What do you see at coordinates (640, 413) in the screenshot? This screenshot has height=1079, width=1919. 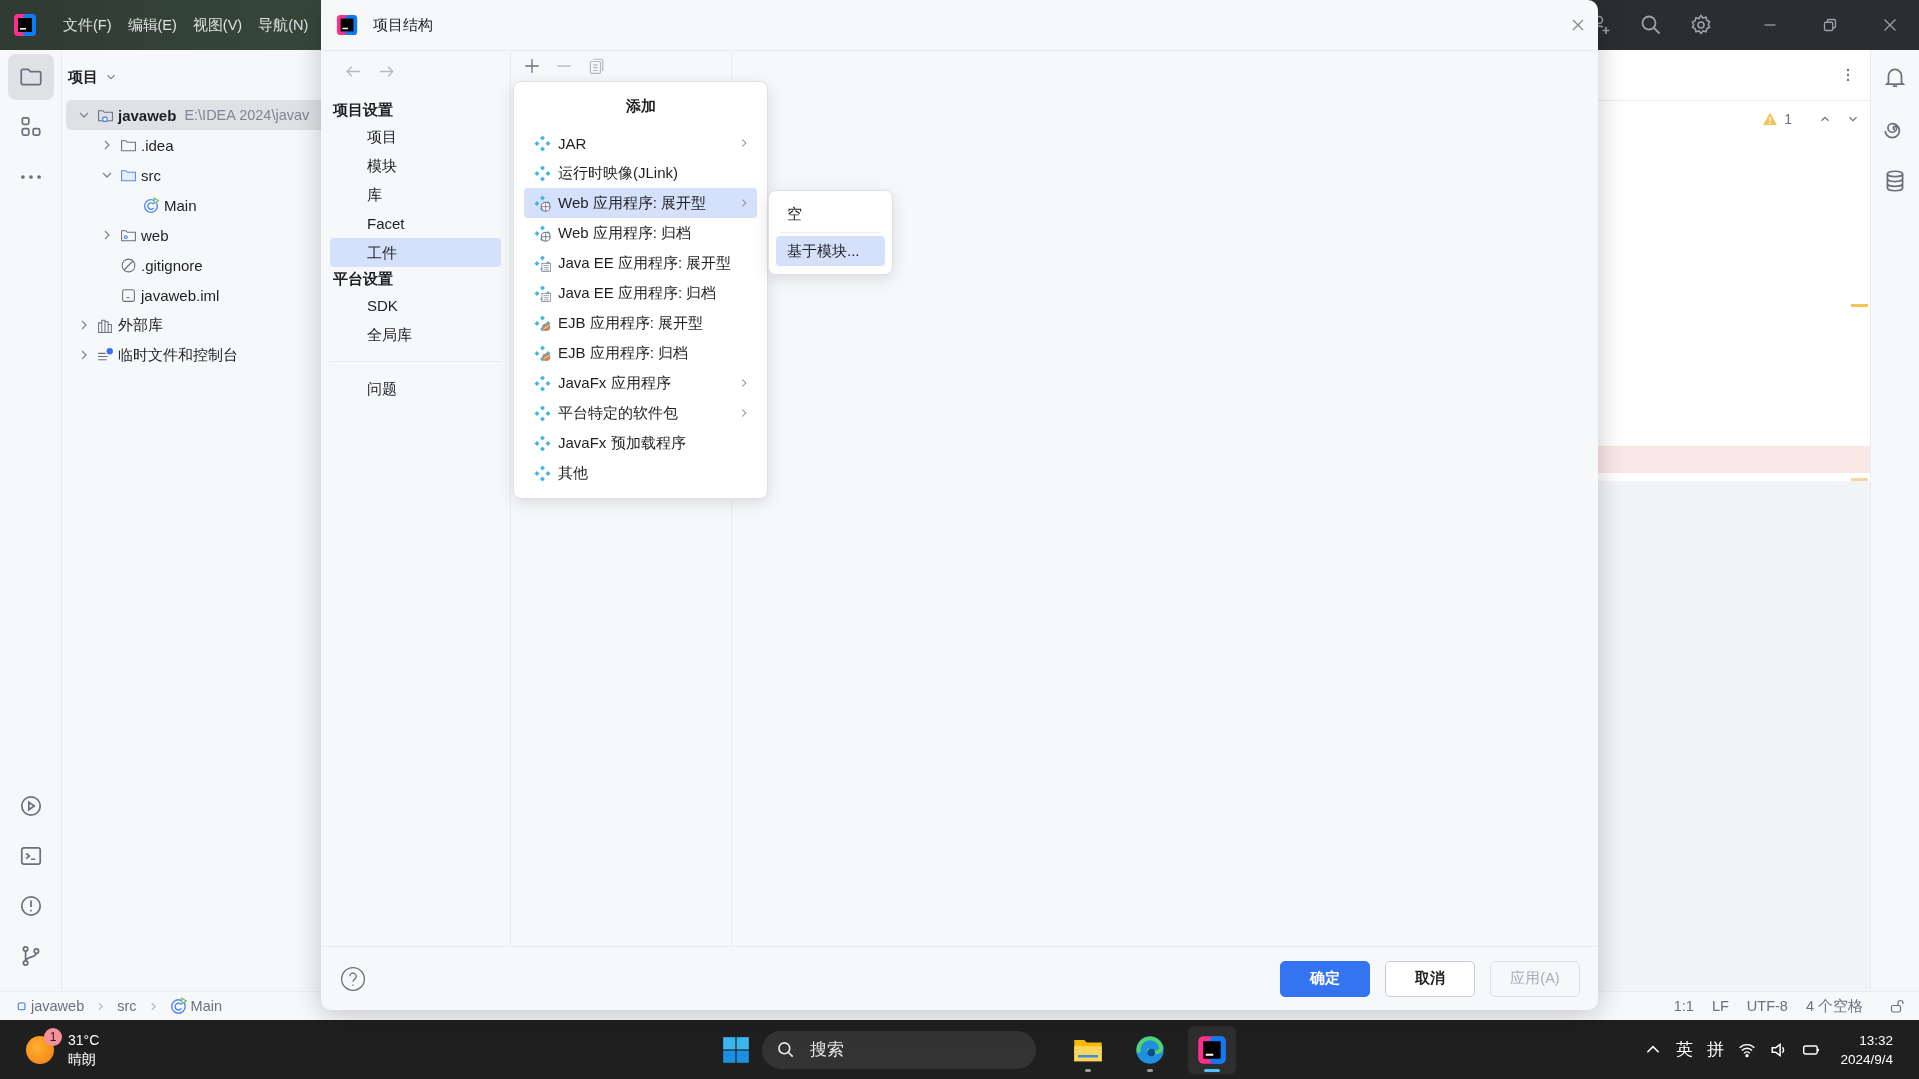 I see `menu-item: 平台特定的软件包` at bounding box center [640, 413].